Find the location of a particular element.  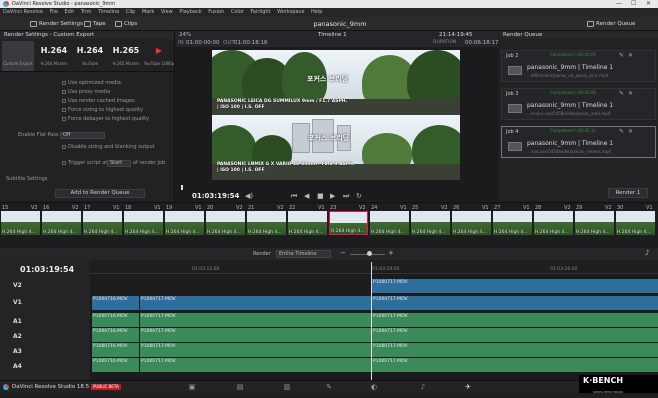

edit-page-icon: ▥ is located at coordinates (287, 387).